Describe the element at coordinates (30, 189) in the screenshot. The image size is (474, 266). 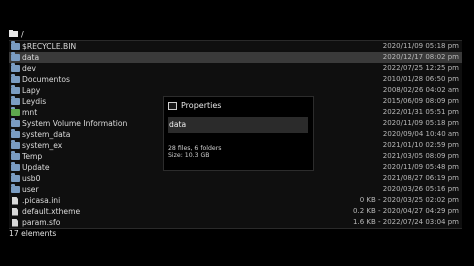
I see `file-name: user` at that location.